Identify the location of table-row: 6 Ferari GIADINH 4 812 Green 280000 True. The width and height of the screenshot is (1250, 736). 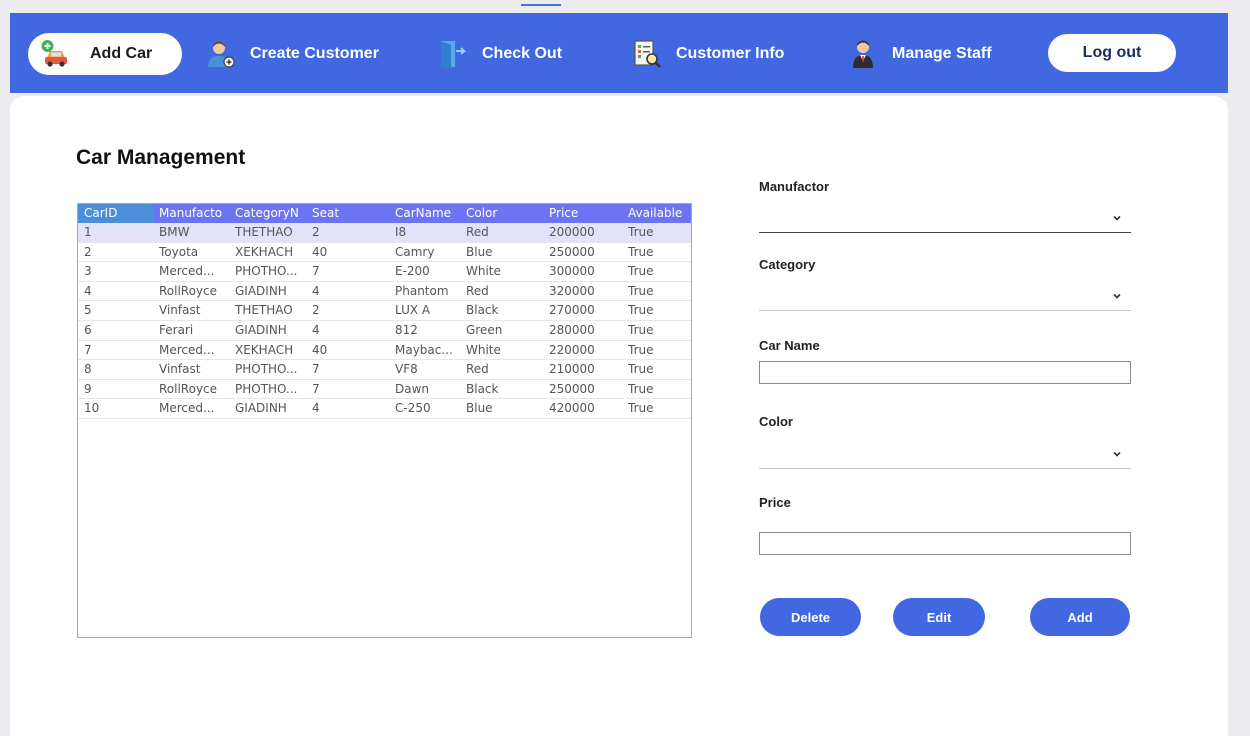
(384, 331).